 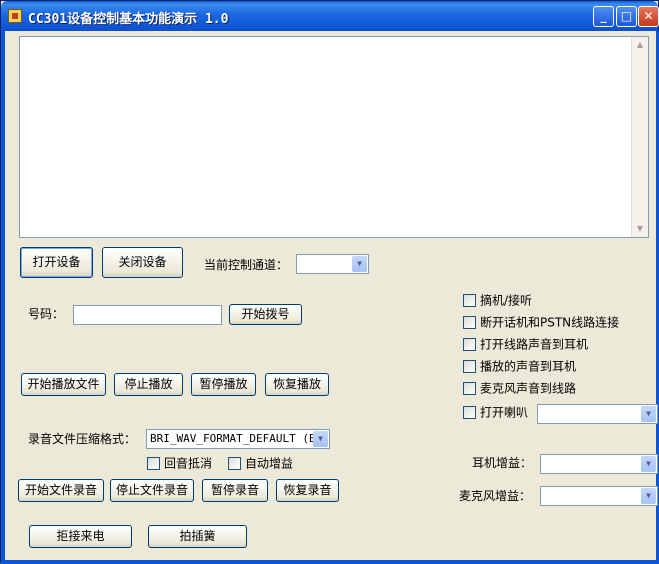 I want to click on stop-playback-button: 停止播放, so click(x=148, y=384).